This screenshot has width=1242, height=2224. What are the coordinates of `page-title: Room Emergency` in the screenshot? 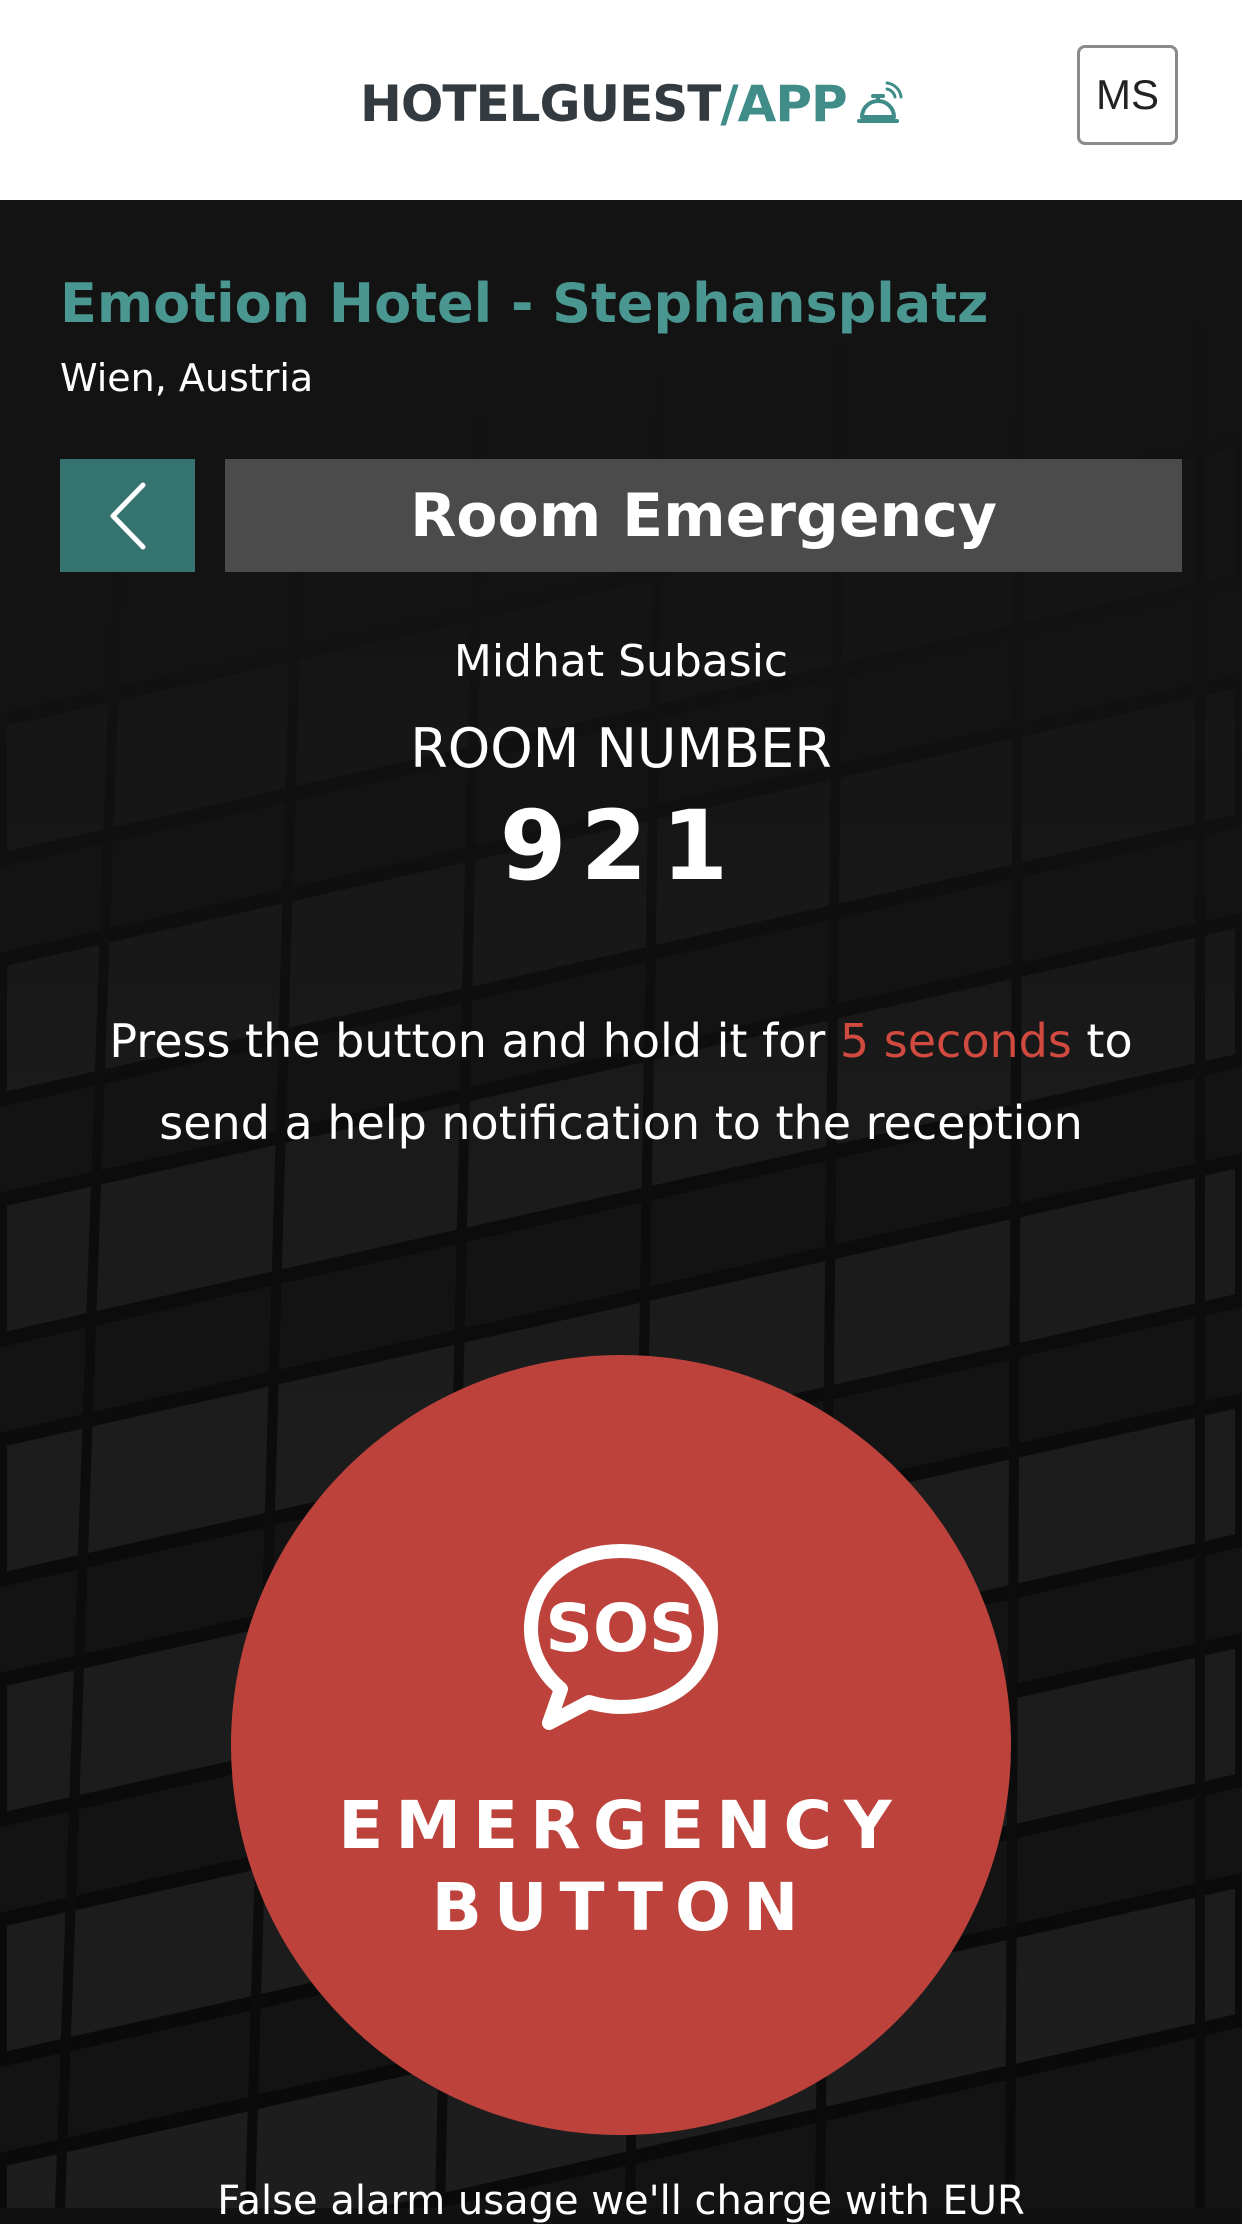 It's located at (703, 515).